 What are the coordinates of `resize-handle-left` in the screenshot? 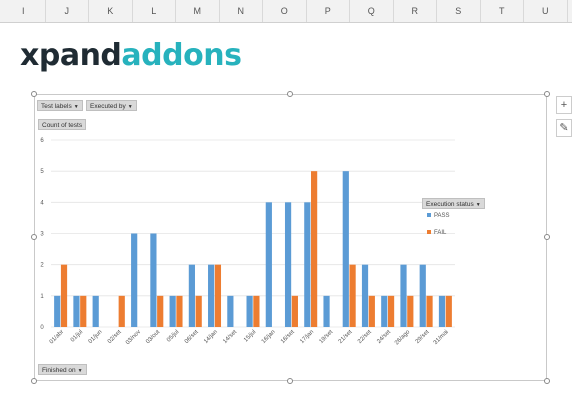 It's located at (34, 237).